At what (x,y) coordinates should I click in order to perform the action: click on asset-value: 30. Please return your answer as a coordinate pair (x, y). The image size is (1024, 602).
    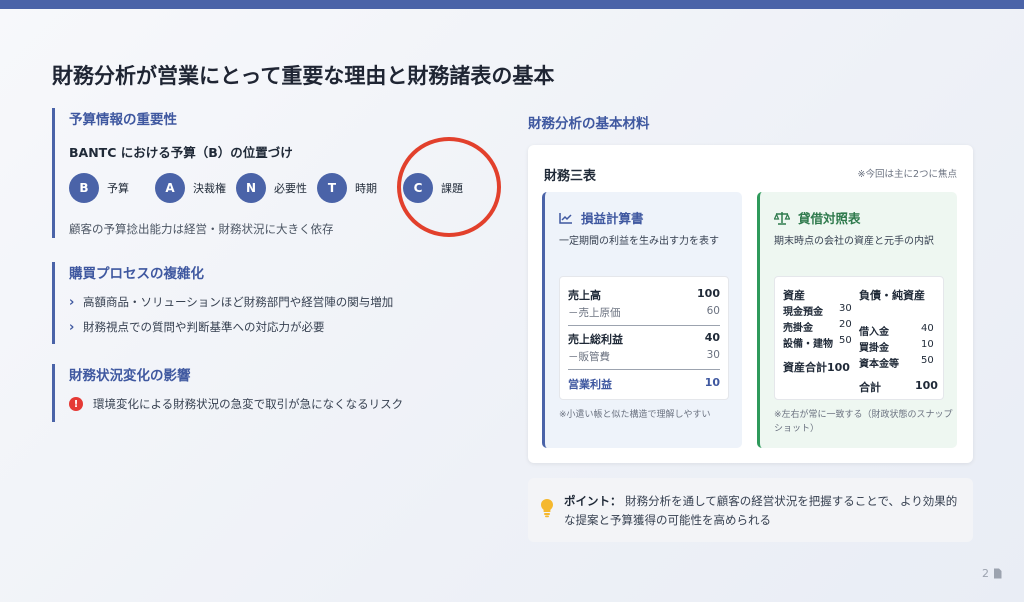
    Looking at the image, I should click on (845, 308).